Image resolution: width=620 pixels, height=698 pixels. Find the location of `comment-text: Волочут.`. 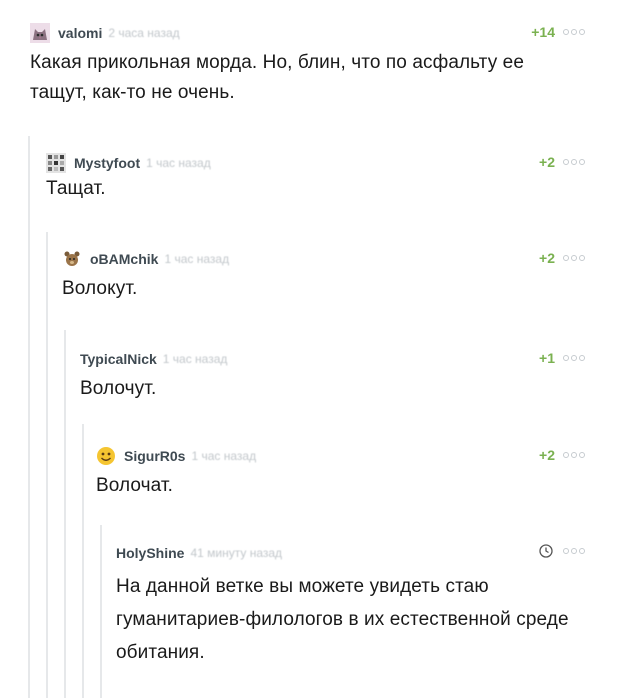

comment-text: Волочут. is located at coordinates (118, 388).